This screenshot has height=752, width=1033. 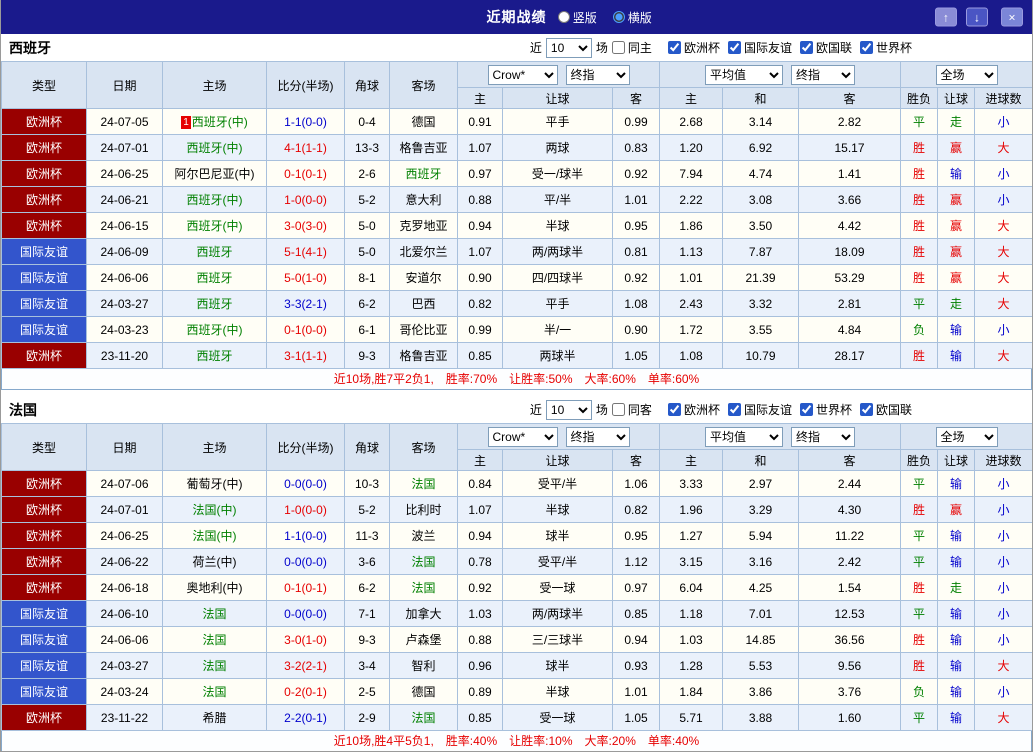 What do you see at coordinates (761, 329) in the screenshot?
I see `odds-euro-draw: 3.55` at bounding box center [761, 329].